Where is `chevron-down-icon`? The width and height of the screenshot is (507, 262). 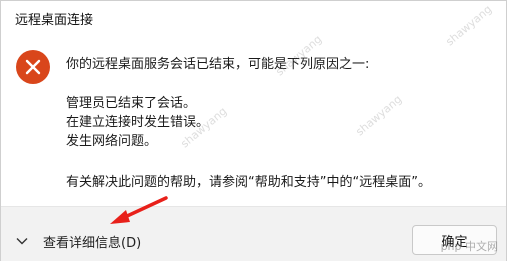
chevron-down-icon is located at coordinates (22, 241).